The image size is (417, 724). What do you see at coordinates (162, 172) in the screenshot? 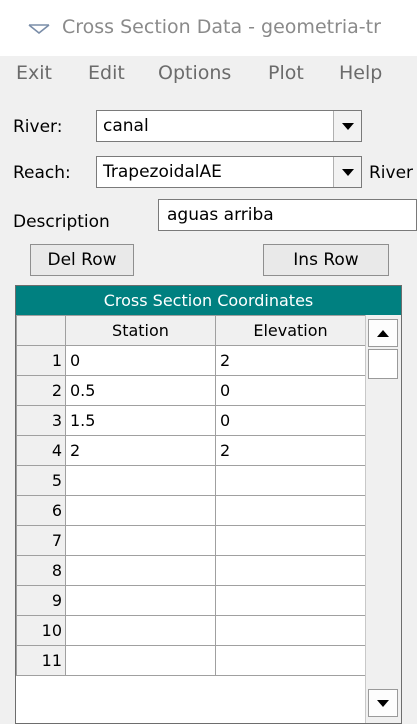
I see `reach-value: TrapezoidalAE` at bounding box center [162, 172].